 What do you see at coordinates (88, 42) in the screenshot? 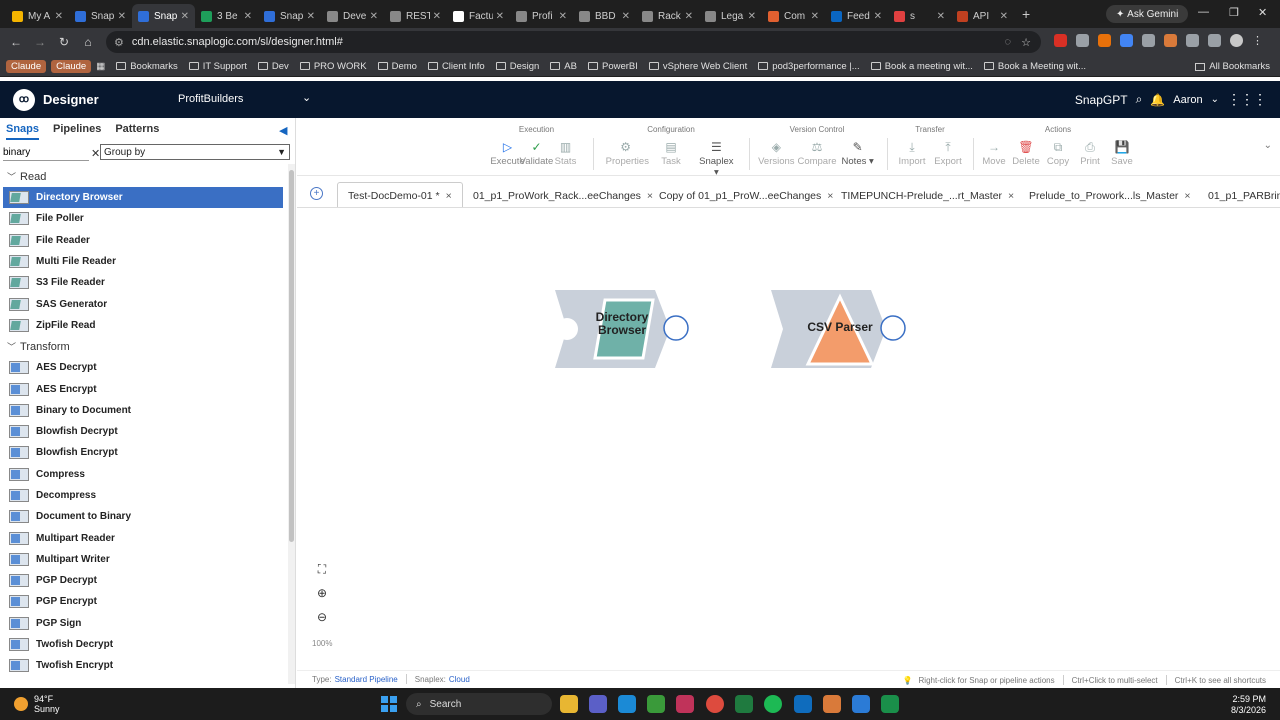
I see `home-icon: ⌂` at bounding box center [88, 42].